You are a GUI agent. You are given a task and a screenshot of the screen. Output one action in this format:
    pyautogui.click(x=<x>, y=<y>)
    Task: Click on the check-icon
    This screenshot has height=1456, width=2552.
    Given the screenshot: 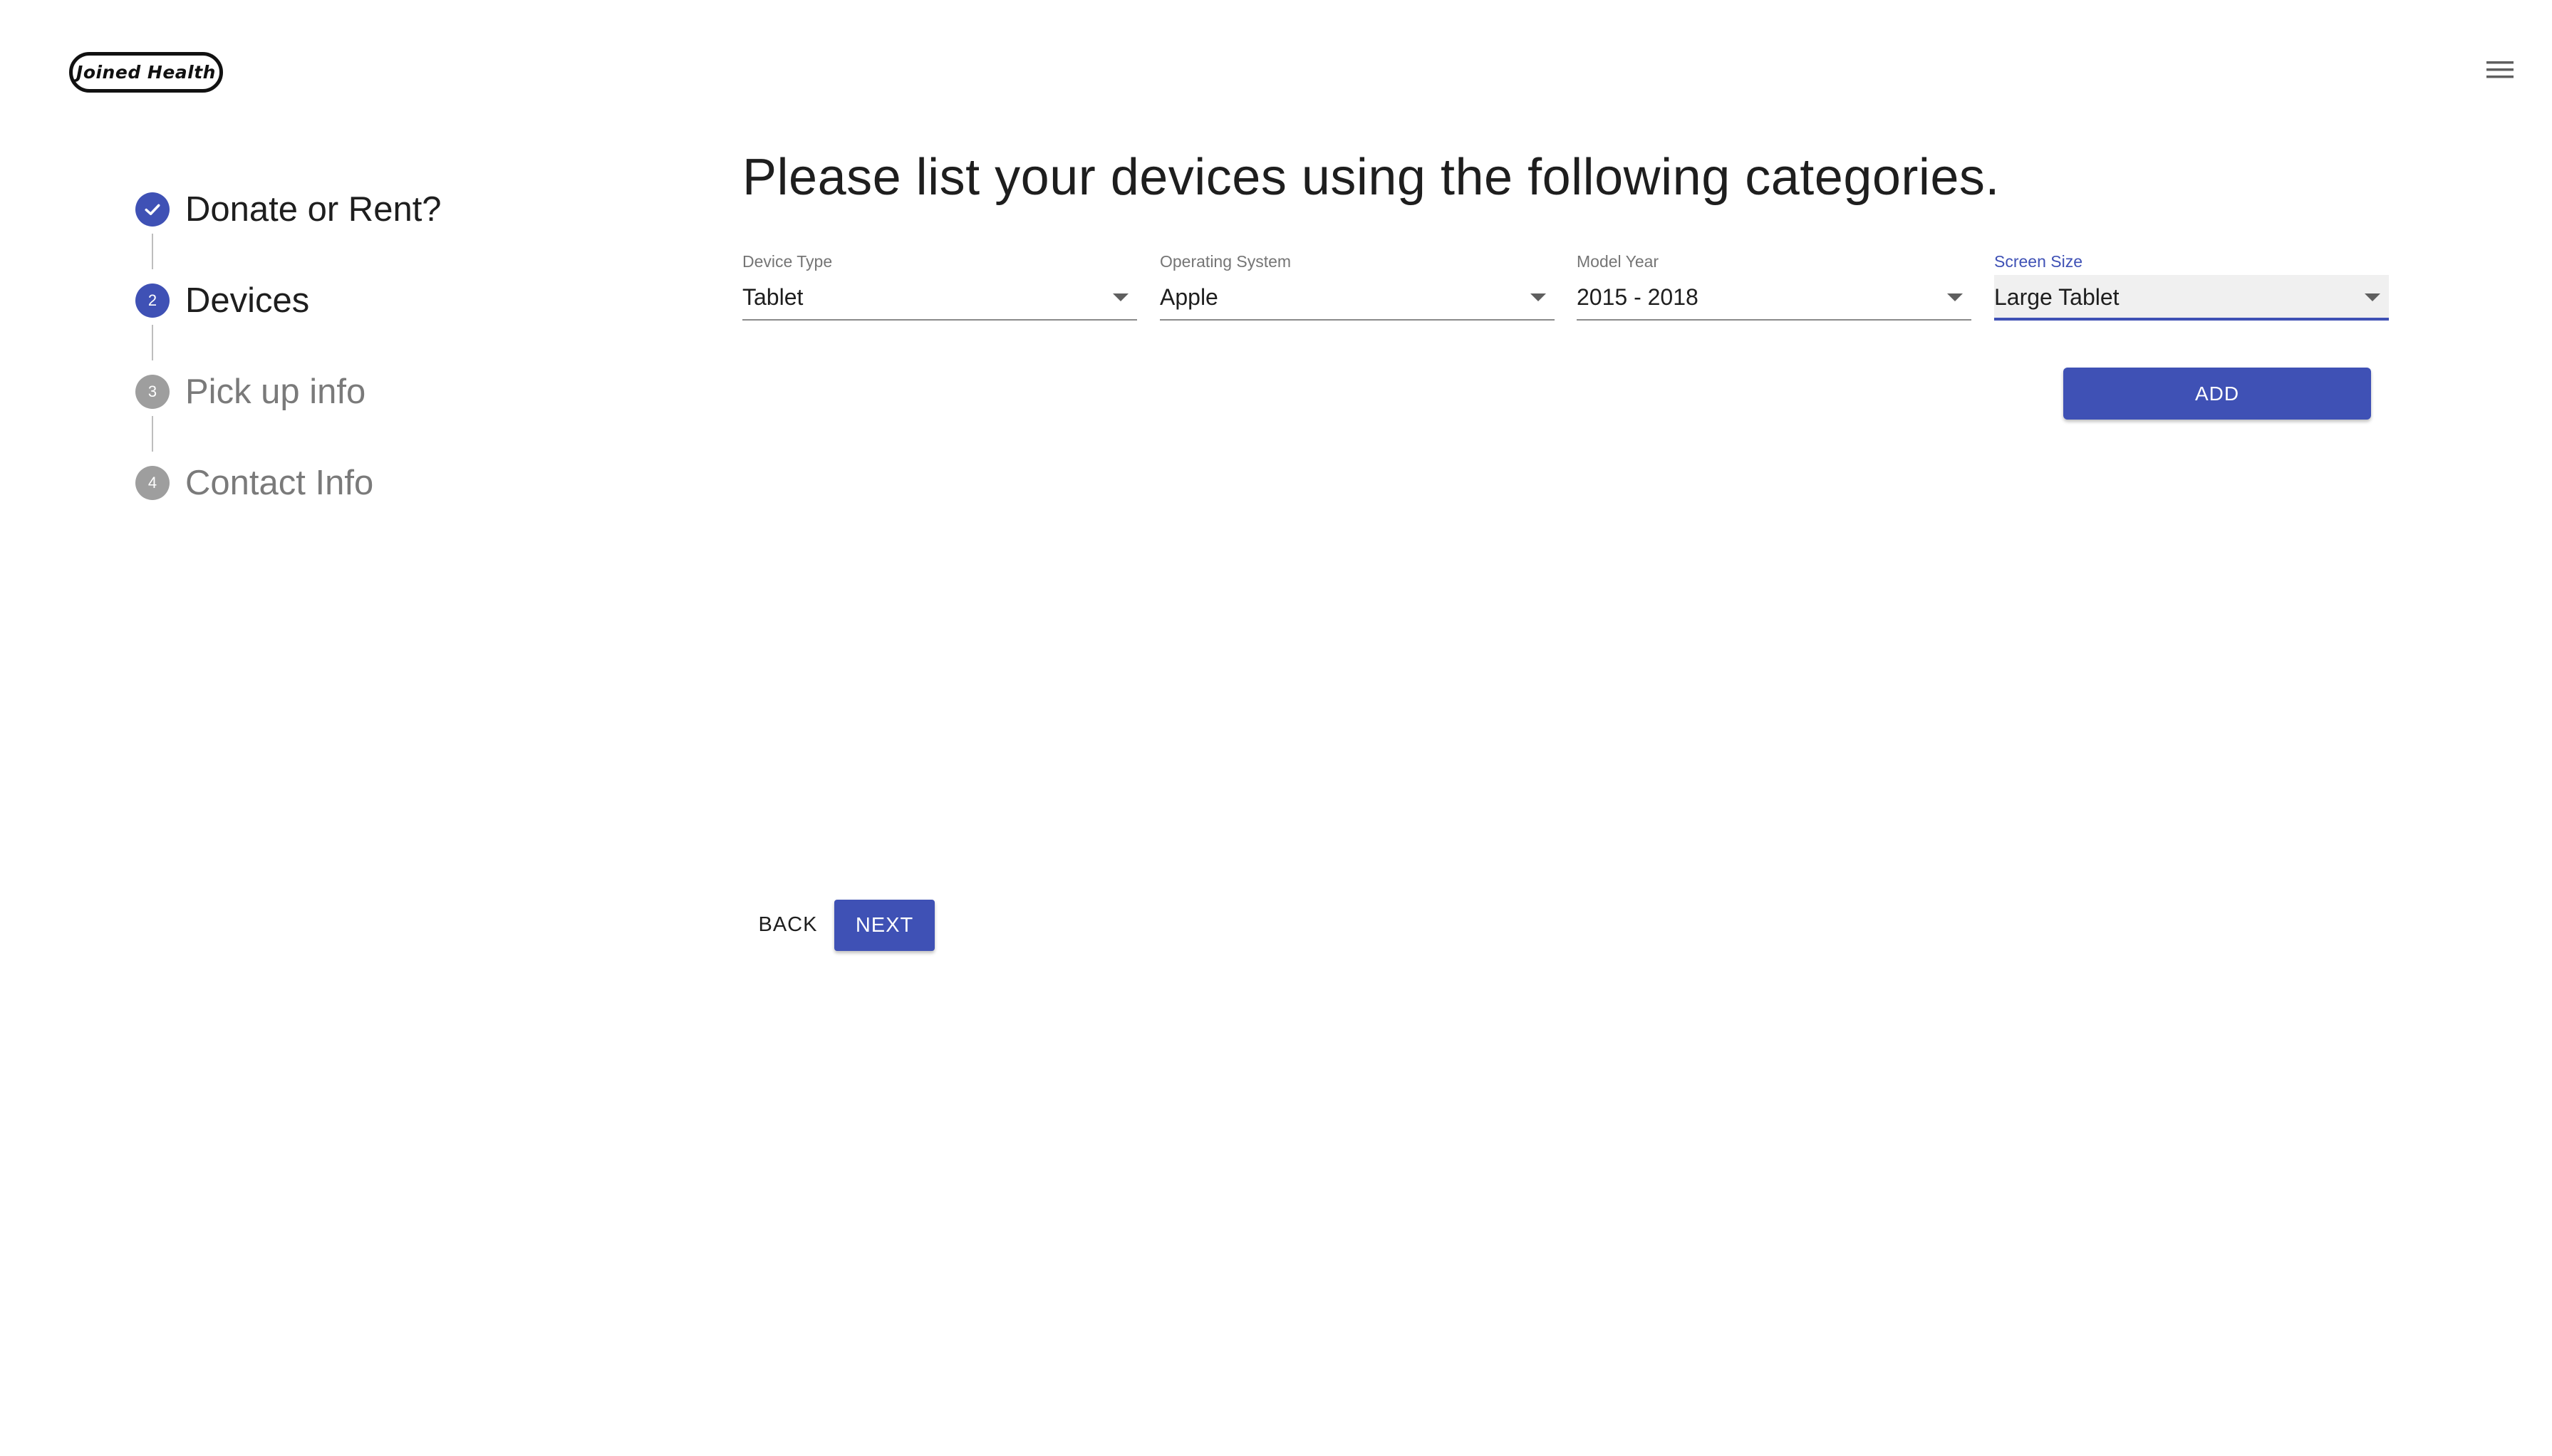 What is the action you would take?
    pyautogui.click(x=152, y=209)
    